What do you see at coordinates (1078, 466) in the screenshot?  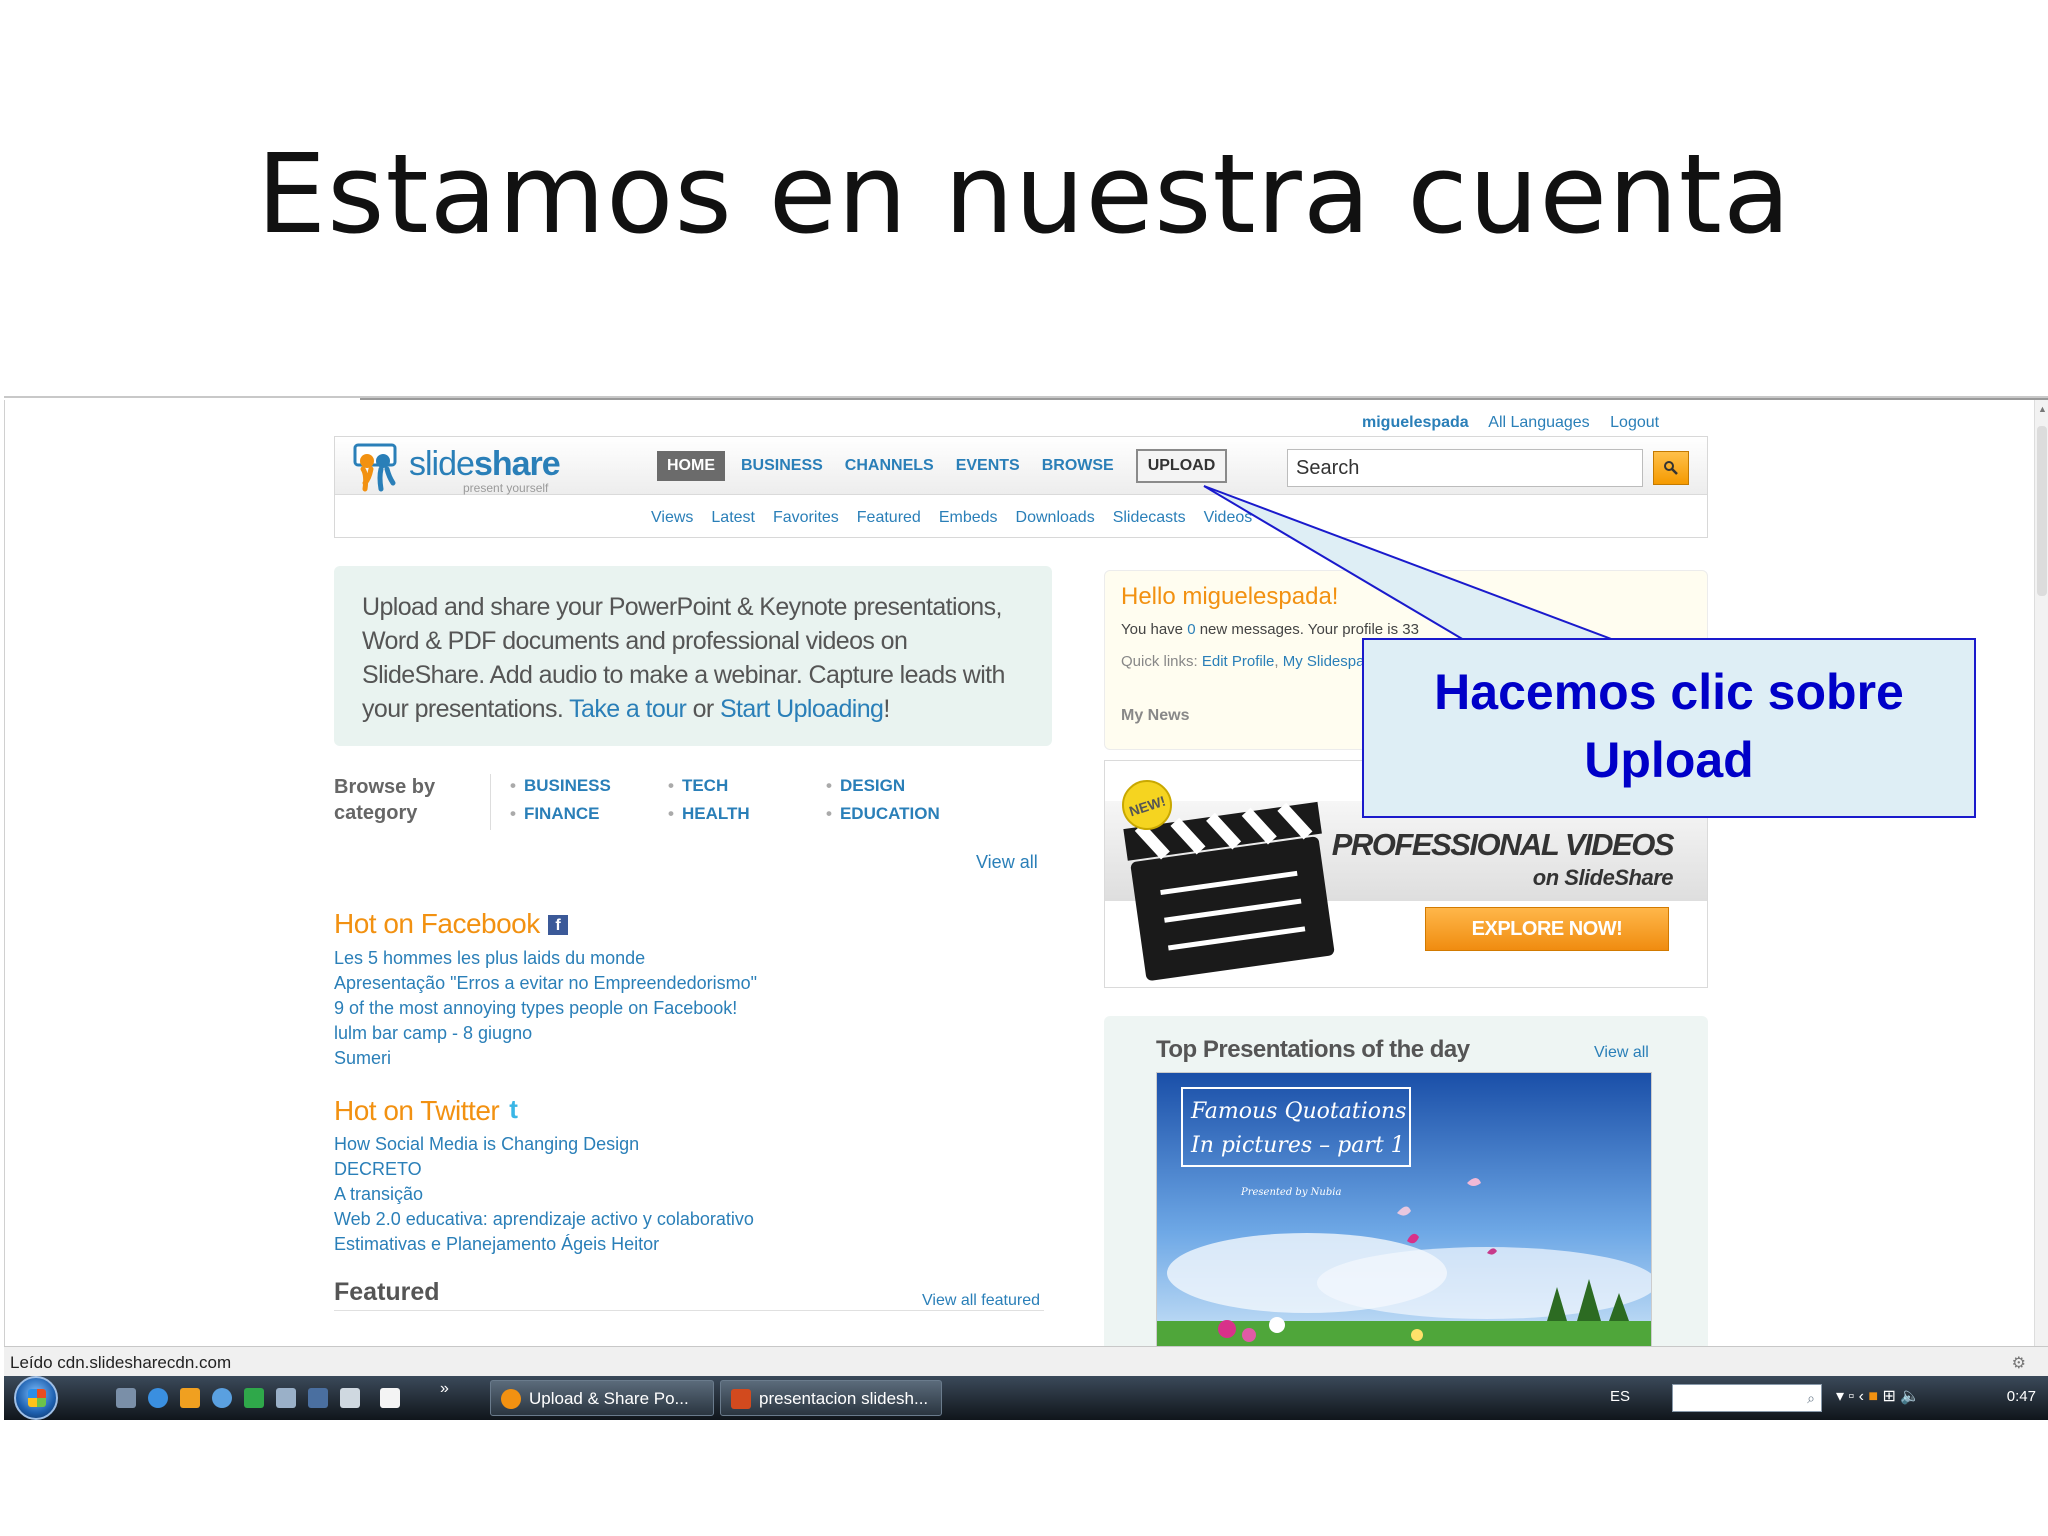 I see `nav-browse: BROWSE` at bounding box center [1078, 466].